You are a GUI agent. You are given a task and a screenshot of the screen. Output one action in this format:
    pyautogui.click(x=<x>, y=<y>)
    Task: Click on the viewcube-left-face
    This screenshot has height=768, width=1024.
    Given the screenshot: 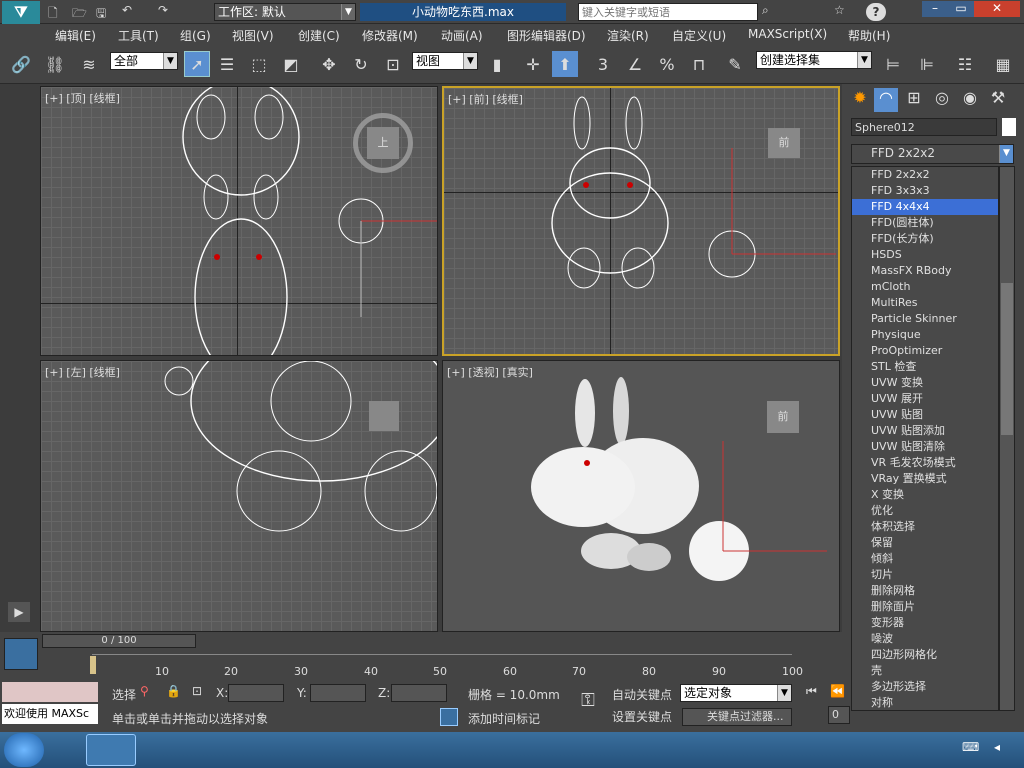 What is the action you would take?
    pyautogui.click(x=384, y=416)
    